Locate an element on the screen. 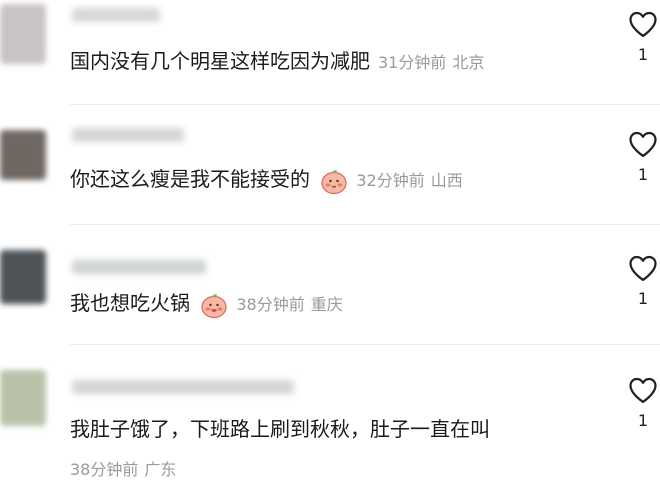  comment-text-row: 你还这么瘦是我不能接受的 32分钟前 山西 is located at coordinates (269, 180).